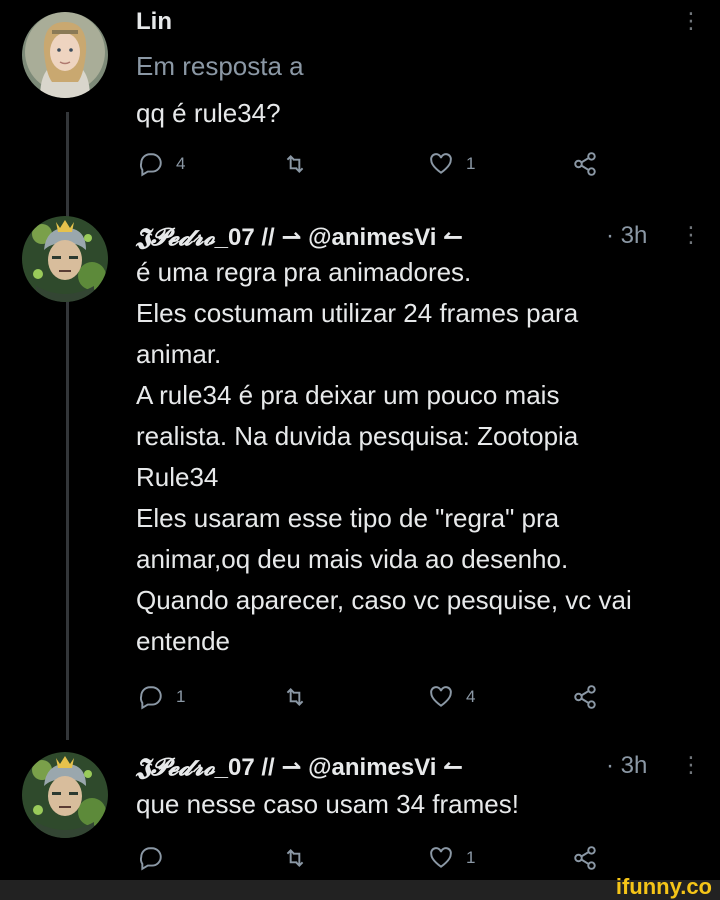 The width and height of the screenshot is (720, 900). Describe the element at coordinates (352, 559) in the screenshot. I see `tweet-line: animar,oq deu mais vida ao desenho.` at that location.